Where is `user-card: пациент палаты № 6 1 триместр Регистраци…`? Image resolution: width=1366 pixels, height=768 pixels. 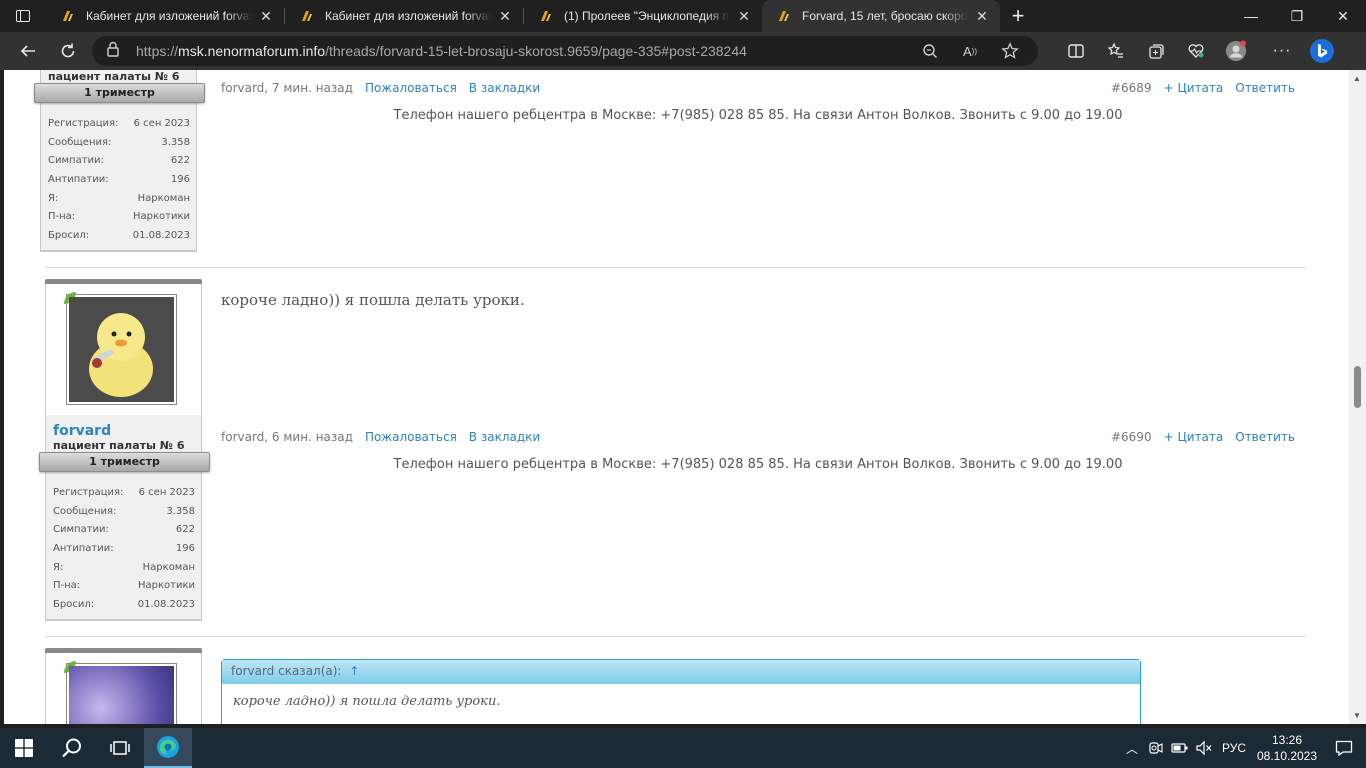 user-card: пациент палаты № 6 1 триместр Регистраци… is located at coordinates (119, 161).